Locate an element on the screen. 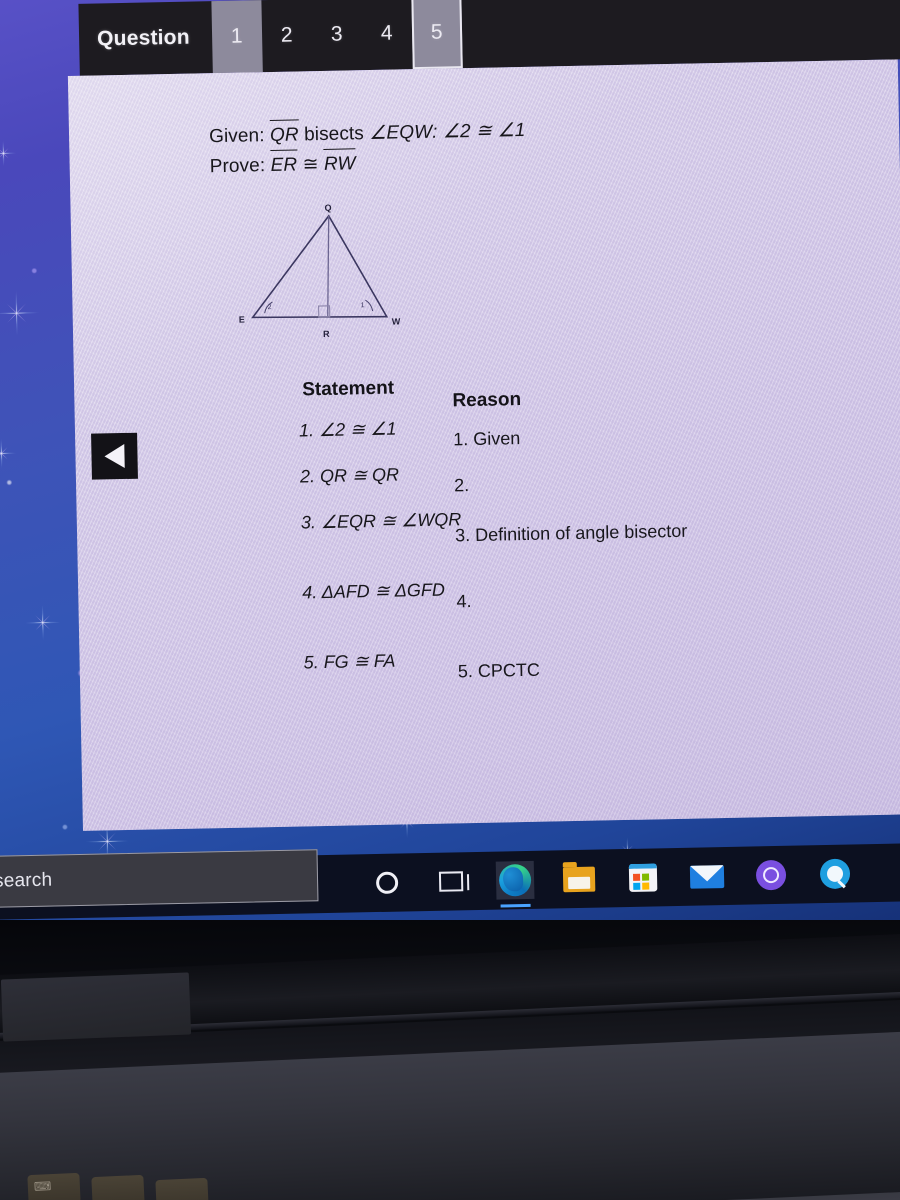  given-segment-qr: QR is located at coordinates (284, 134).